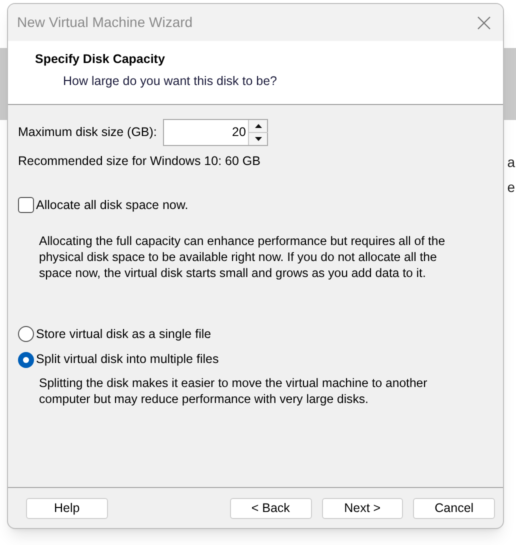  What do you see at coordinates (511, 187) in the screenshot?
I see `background-text: e` at bounding box center [511, 187].